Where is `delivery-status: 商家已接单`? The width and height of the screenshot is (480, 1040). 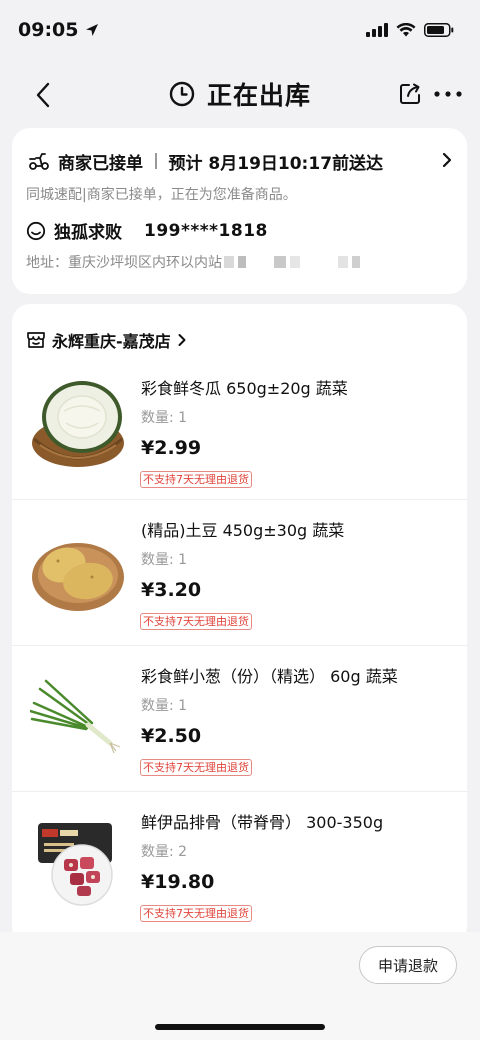 delivery-status: 商家已接单 is located at coordinates (100, 163).